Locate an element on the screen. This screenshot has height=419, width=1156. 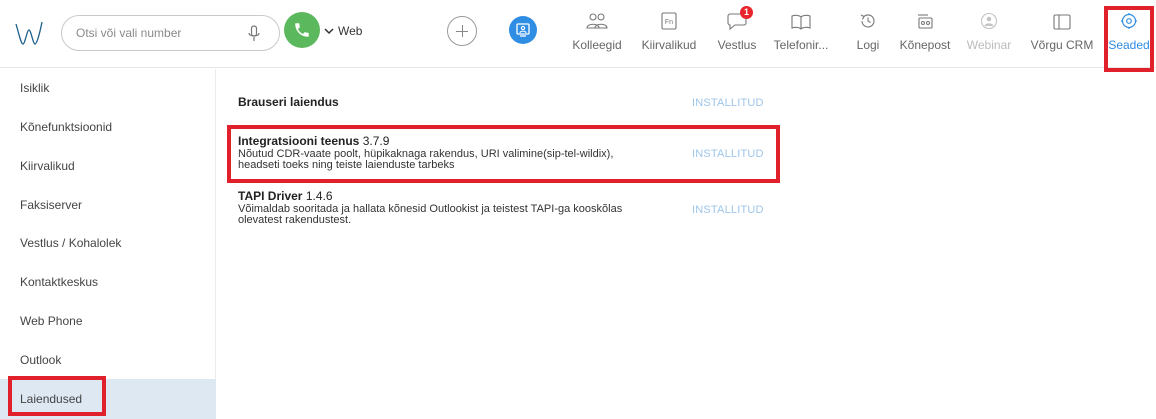
nav-logi: Logi is located at coordinates (868, 34).